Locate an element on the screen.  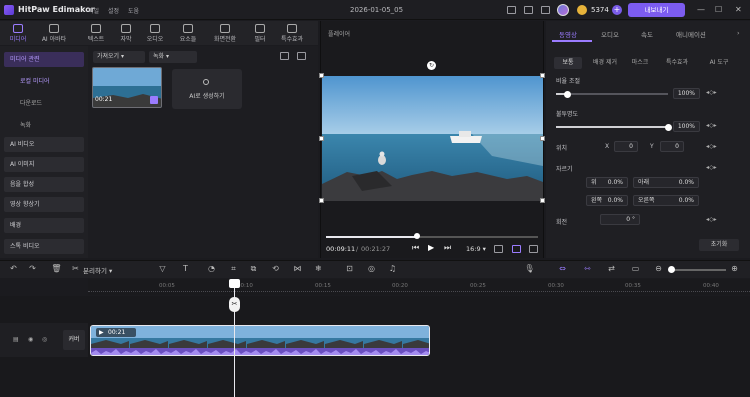
sidebar-item-background: 배경 is located at coordinates (44, 225).